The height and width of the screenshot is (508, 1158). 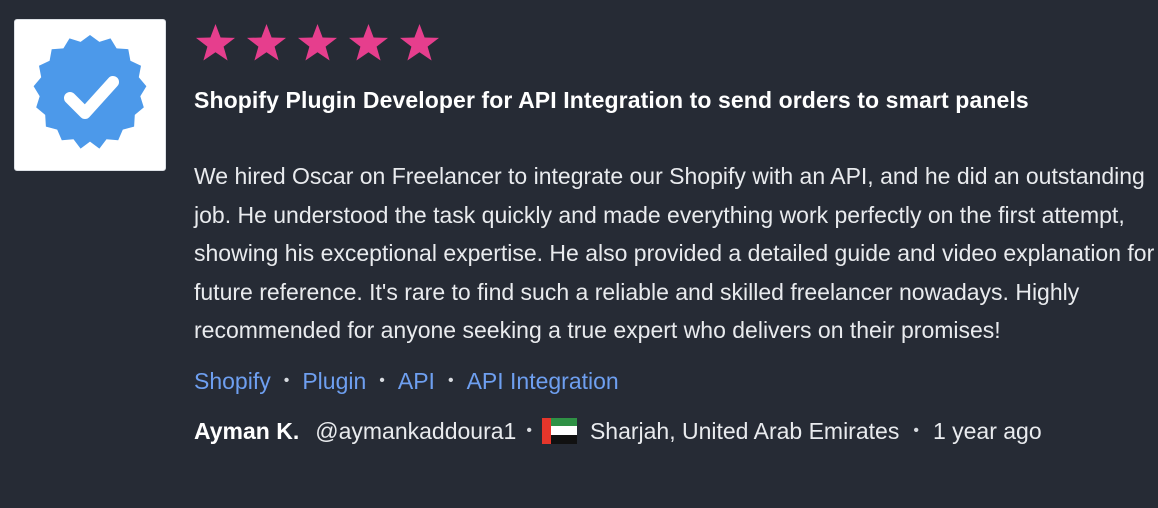 I want to click on skill-tag-shopify: Shopify, so click(x=232, y=381).